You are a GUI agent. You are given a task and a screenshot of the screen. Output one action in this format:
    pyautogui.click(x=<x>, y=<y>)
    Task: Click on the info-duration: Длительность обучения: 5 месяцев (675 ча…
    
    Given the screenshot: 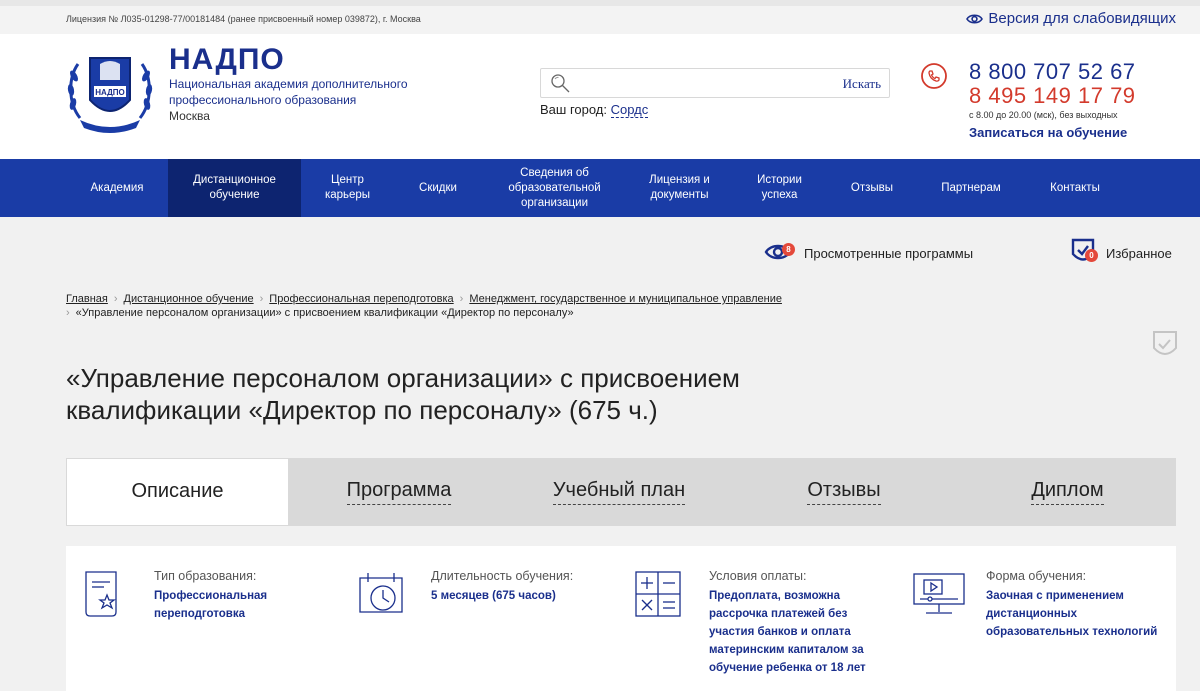 What is the action you would take?
    pyautogui.click(x=518, y=586)
    